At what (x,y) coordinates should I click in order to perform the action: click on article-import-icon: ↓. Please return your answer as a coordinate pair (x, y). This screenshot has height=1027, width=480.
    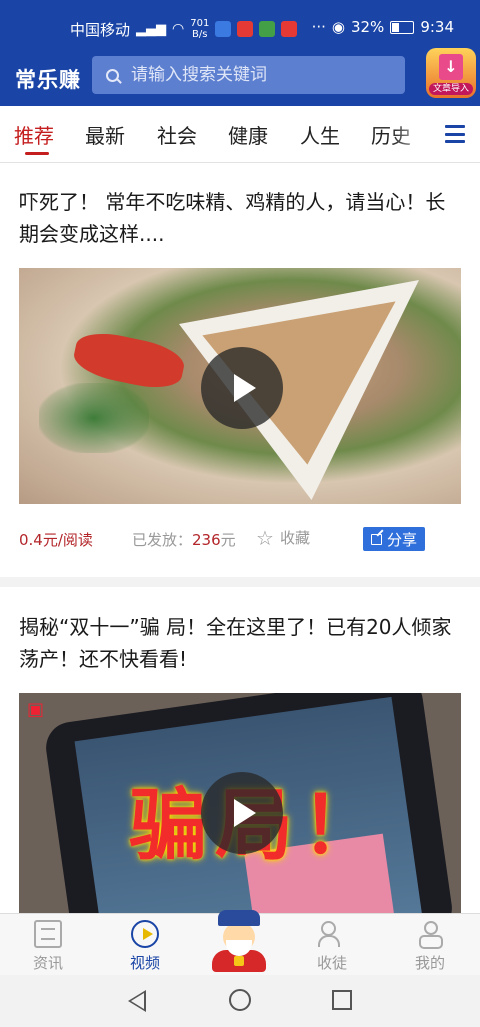
    Looking at the image, I should click on (451, 67).